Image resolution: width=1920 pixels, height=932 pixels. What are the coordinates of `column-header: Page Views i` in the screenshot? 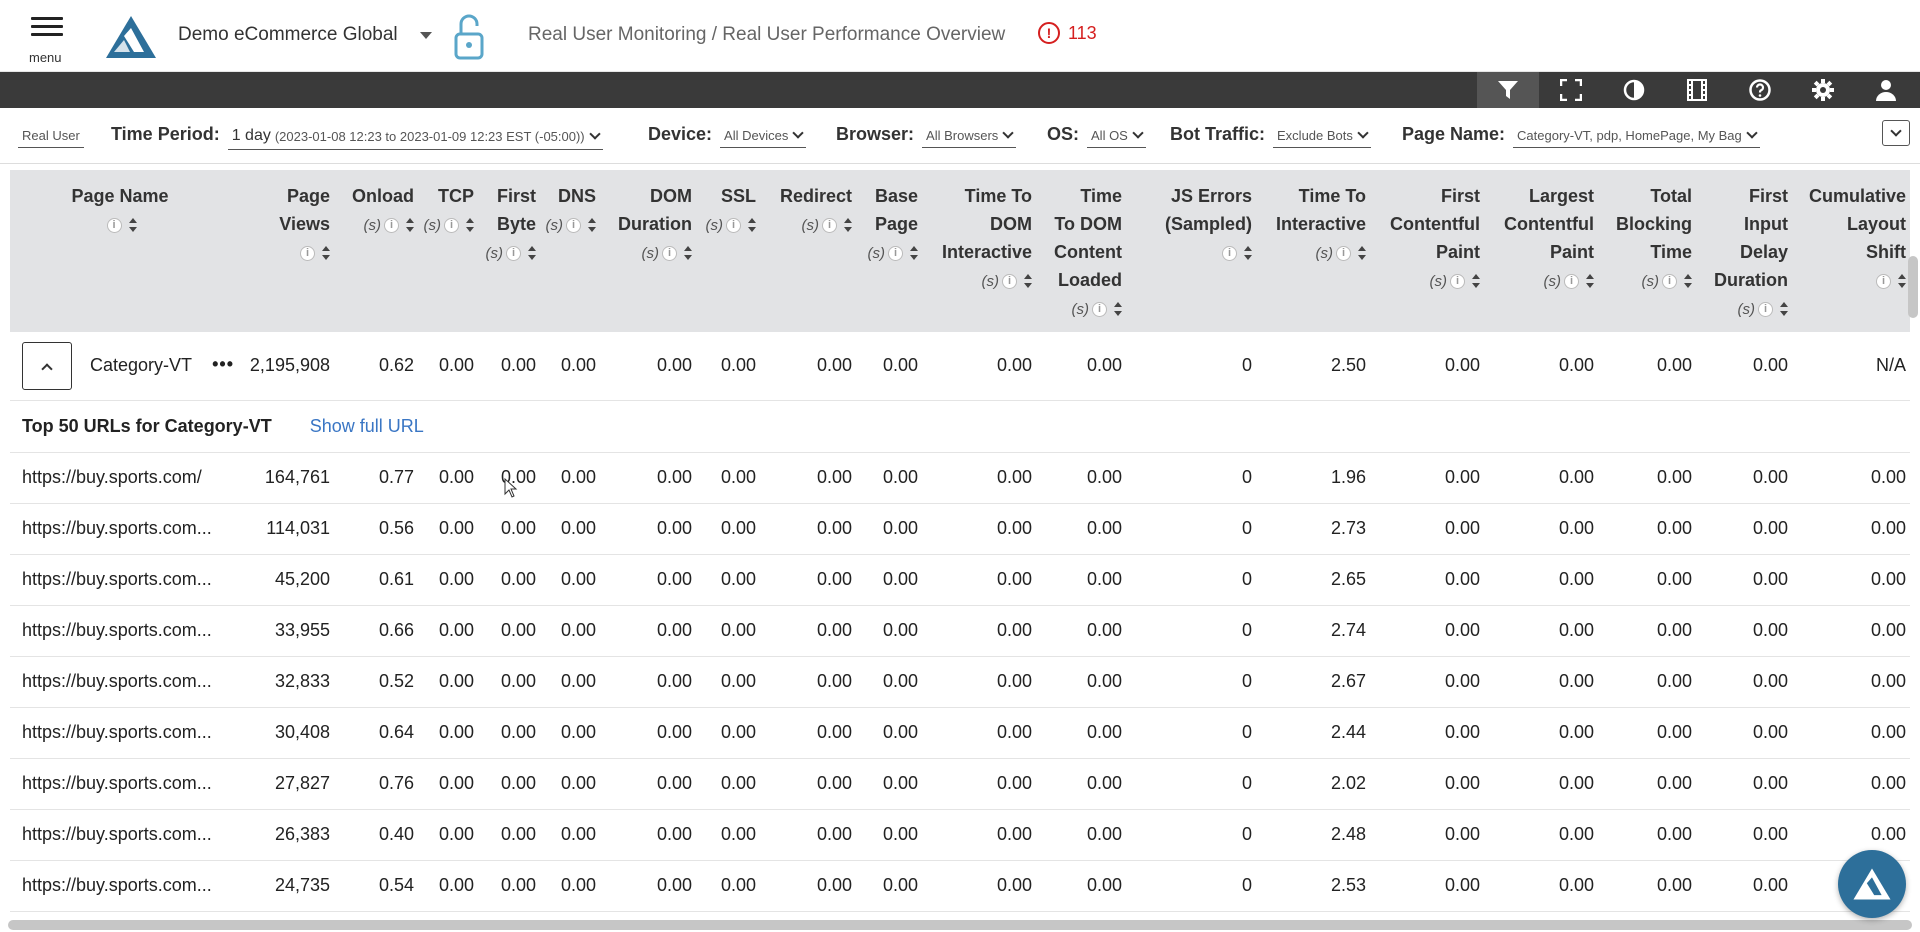 It's located at (288, 251).